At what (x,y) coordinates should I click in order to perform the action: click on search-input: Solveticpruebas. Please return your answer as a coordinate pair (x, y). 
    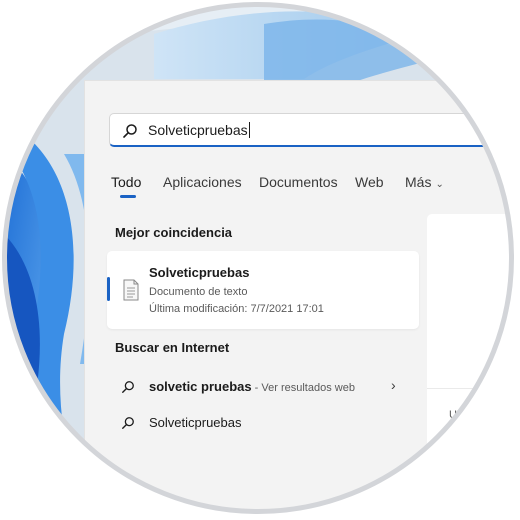
    Looking at the image, I should click on (309, 130).